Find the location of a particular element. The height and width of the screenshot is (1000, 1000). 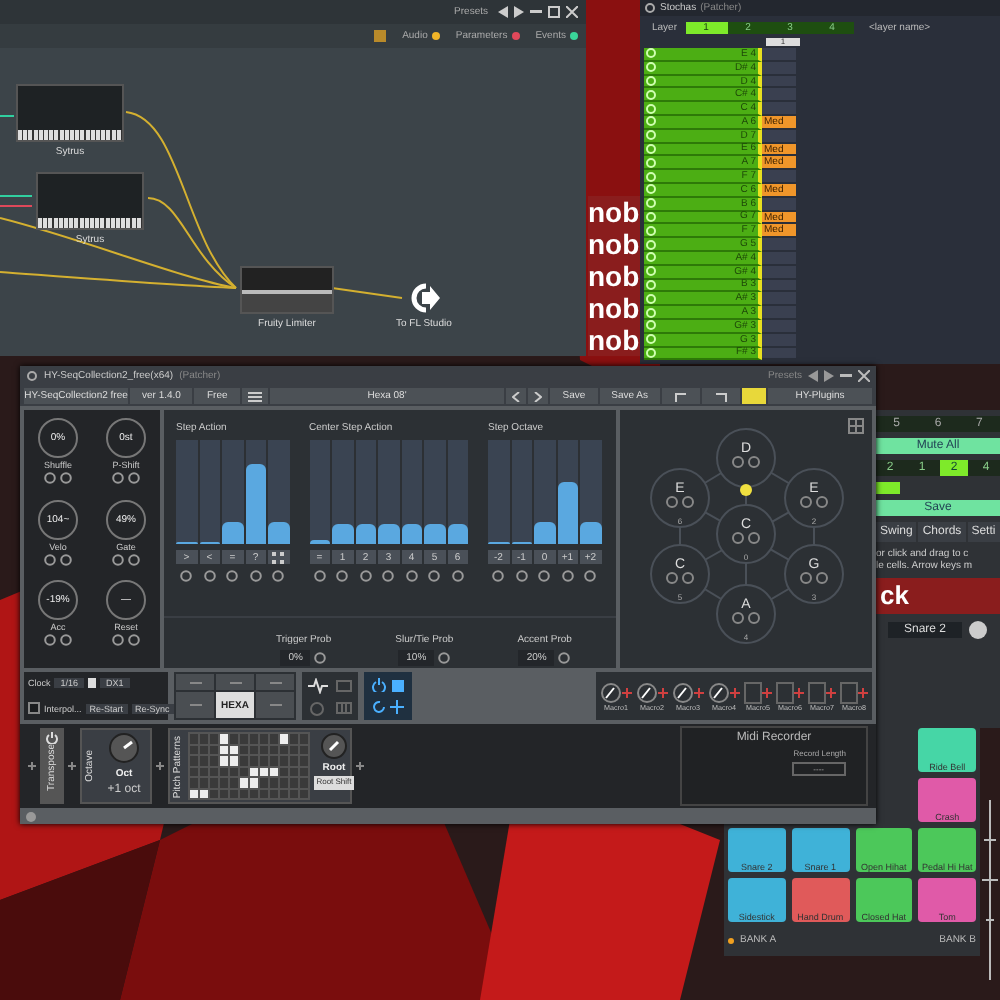

menu-icon is located at coordinates (254, 396).